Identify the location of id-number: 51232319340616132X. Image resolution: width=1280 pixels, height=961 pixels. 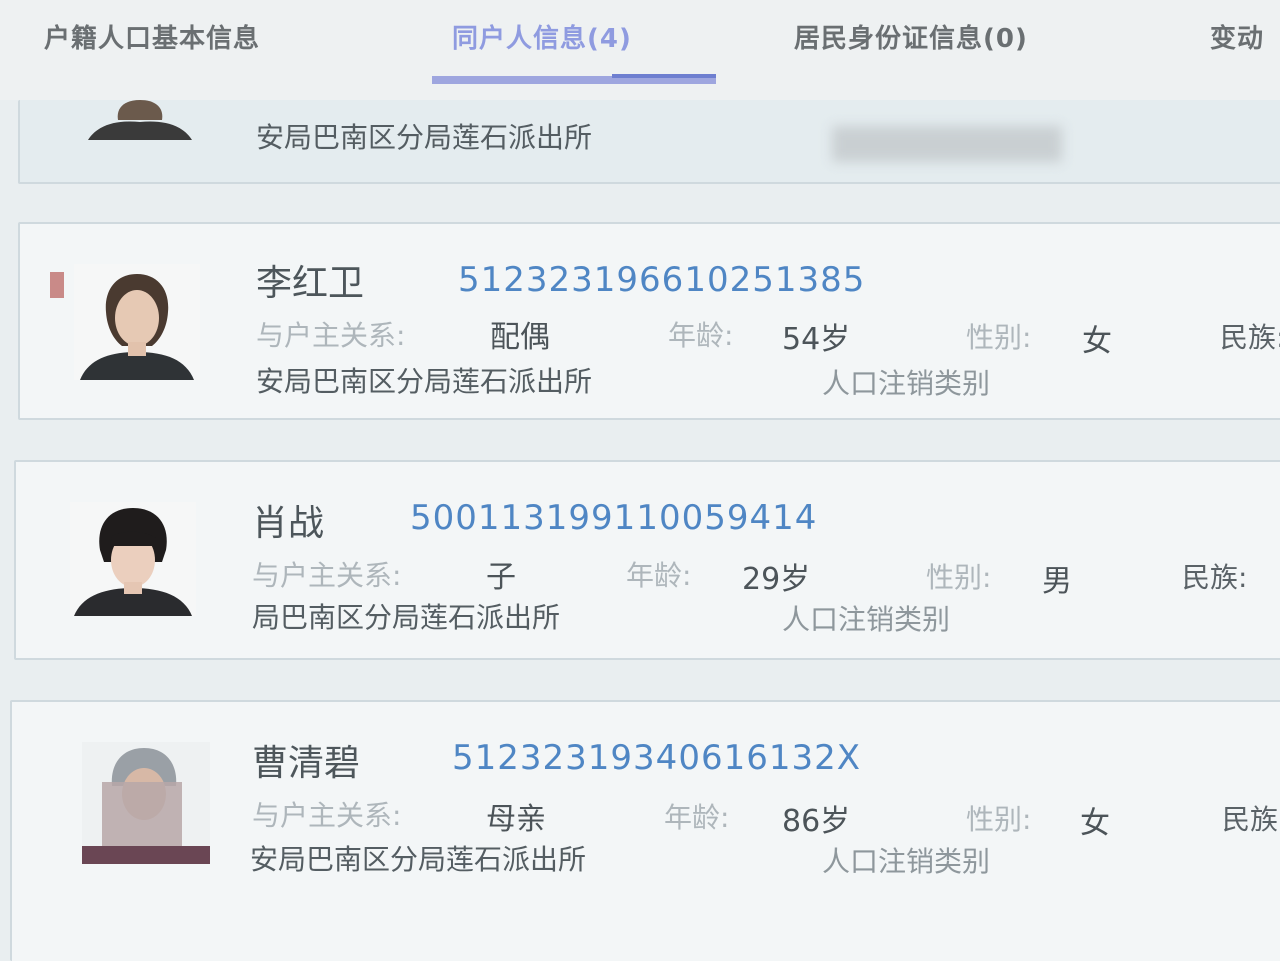
(656, 758).